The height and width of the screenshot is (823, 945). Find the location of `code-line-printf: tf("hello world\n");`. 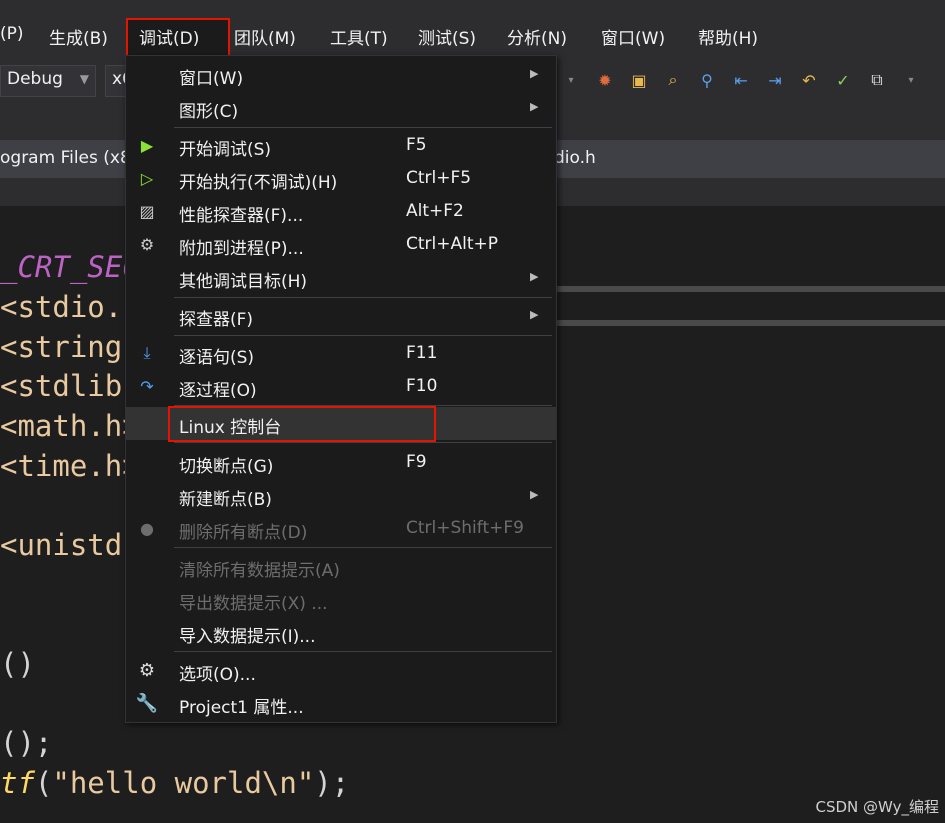

code-line-printf: tf("hello world\n"); is located at coordinates (174, 783).